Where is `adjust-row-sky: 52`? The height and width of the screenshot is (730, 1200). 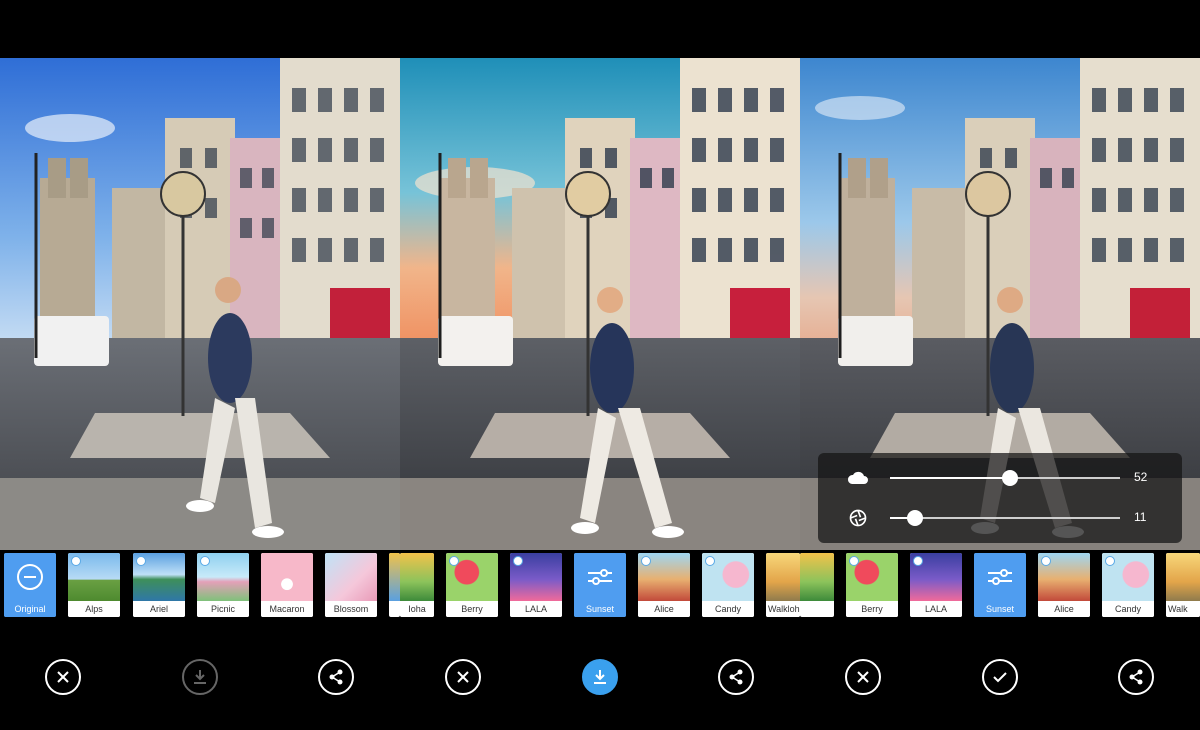
adjust-row-sky: 52 is located at coordinates (1000, 478).